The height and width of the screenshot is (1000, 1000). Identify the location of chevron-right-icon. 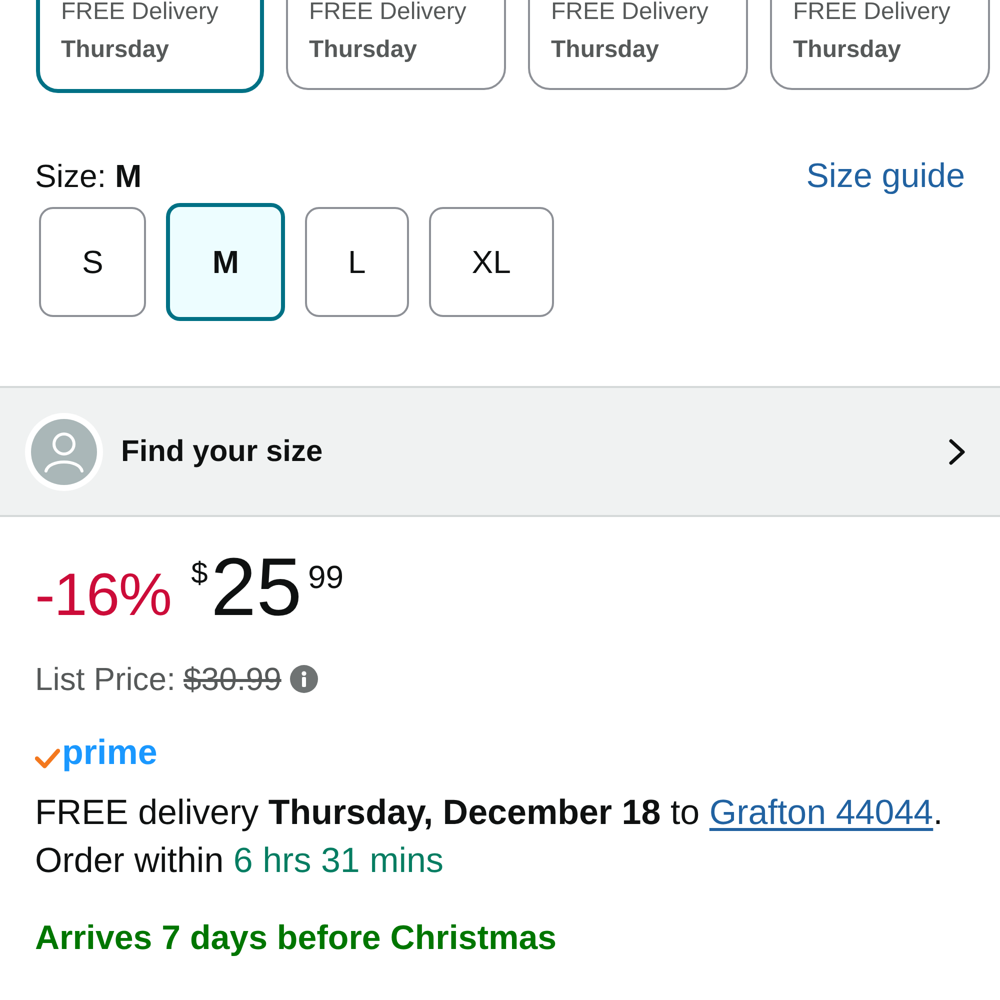
(957, 451).